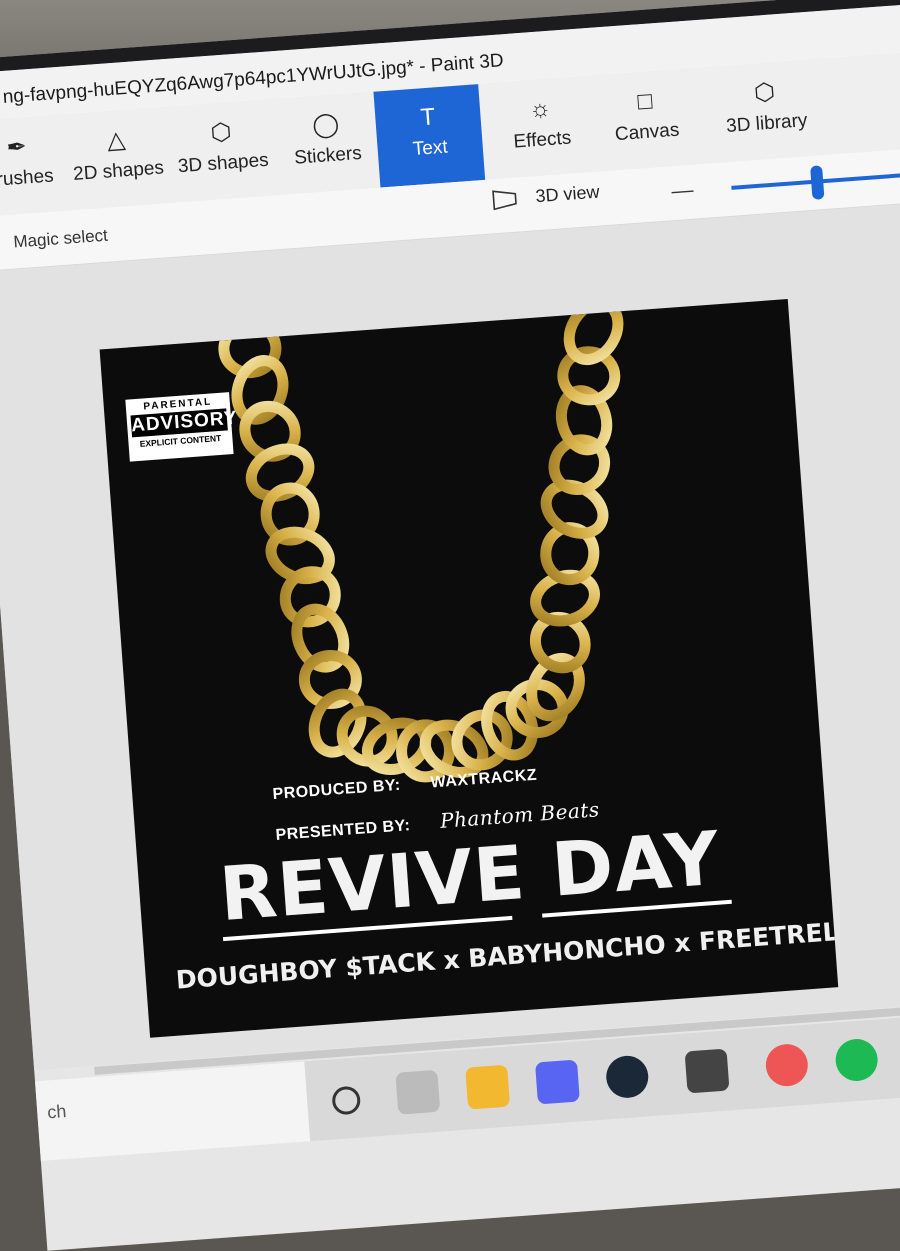 The width and height of the screenshot is (900, 1251). What do you see at coordinates (181, 427) in the screenshot?
I see `parental-advisory-label: PARENTAL ADVISORY EXPLICIT CONTENT` at bounding box center [181, 427].